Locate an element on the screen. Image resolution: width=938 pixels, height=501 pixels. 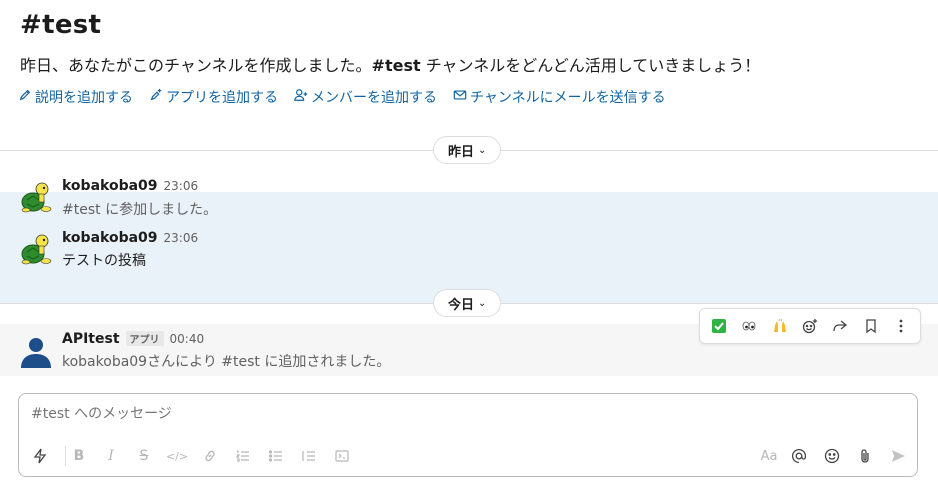
app-add-icon is located at coordinates (156, 97).